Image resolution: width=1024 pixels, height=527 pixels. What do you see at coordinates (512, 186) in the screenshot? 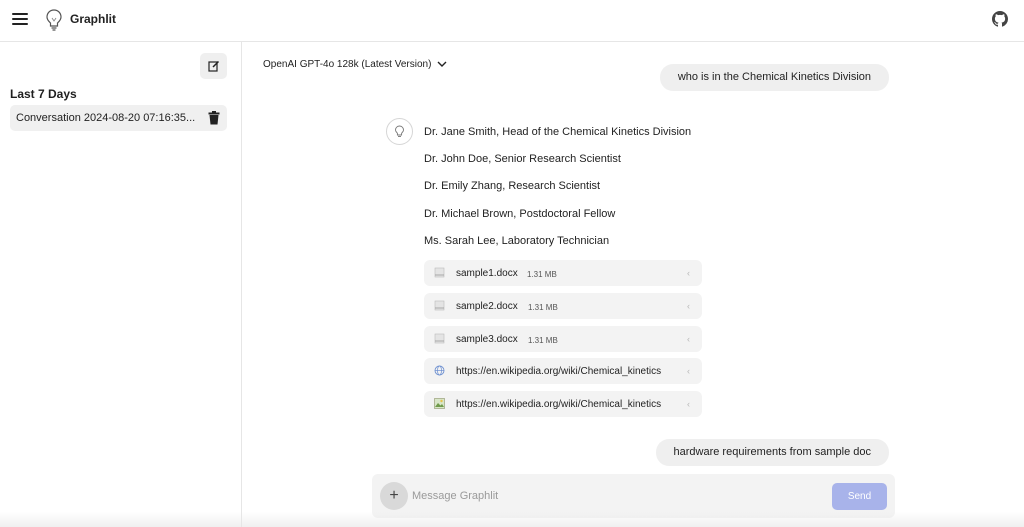
I see `assistant-answer-line: Dr. Emily Zhang, Research Scientist` at bounding box center [512, 186].